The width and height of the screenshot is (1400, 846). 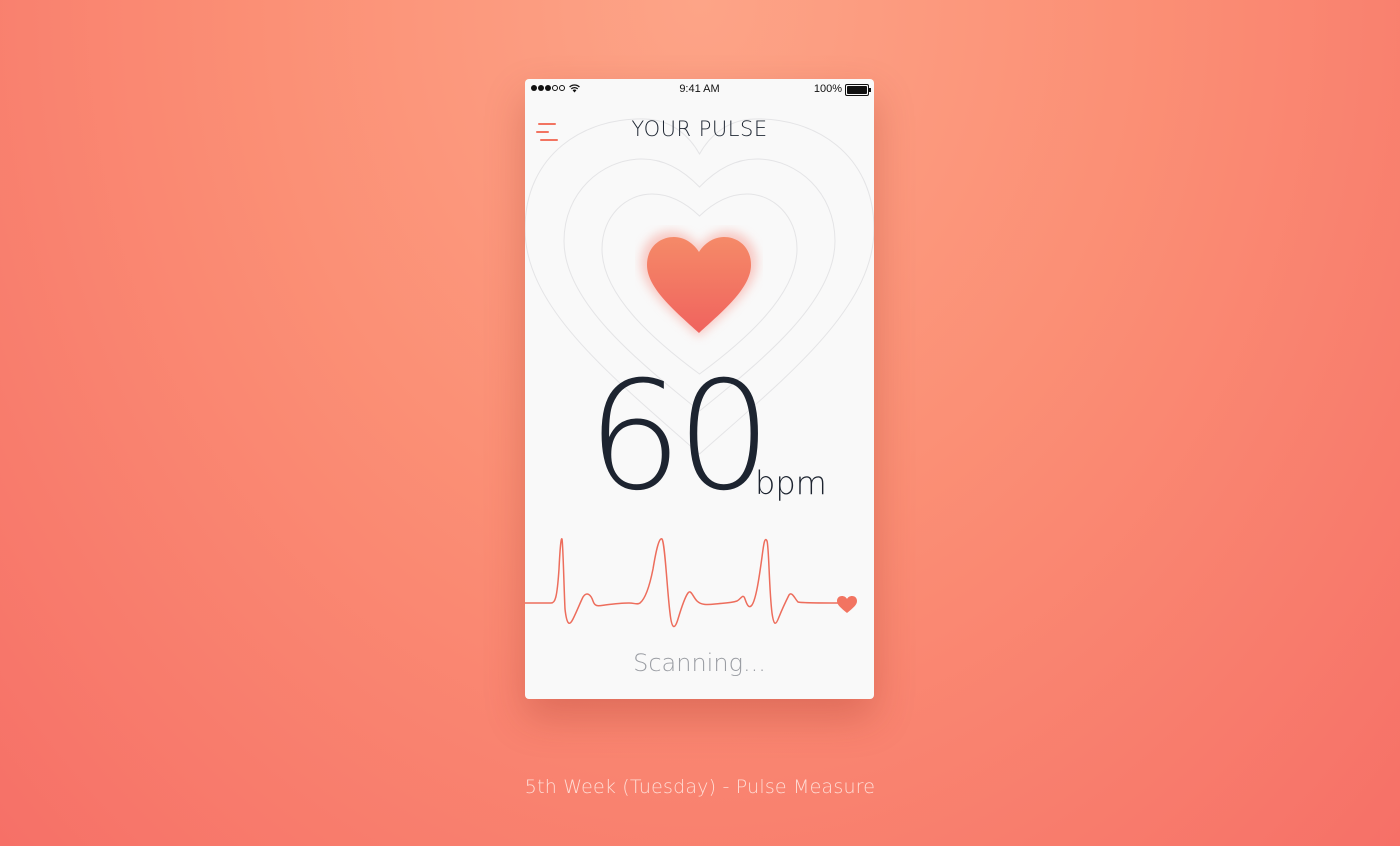 I want to click on pulse-unit: bpm, so click(x=791, y=483).